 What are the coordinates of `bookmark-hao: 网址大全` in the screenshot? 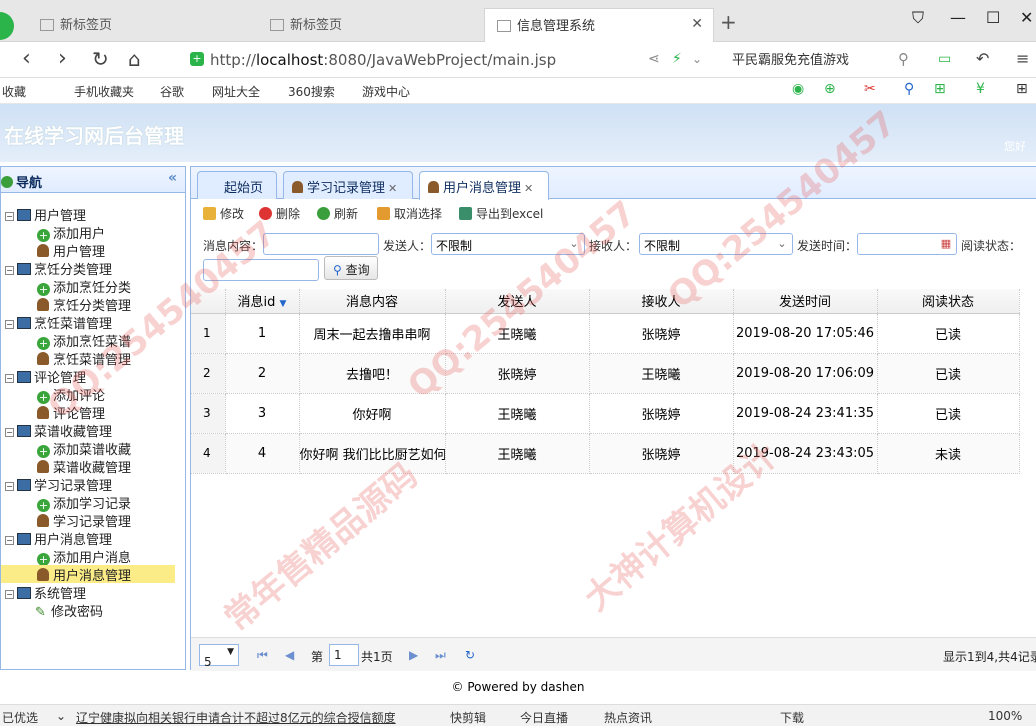 It's located at (236, 91).